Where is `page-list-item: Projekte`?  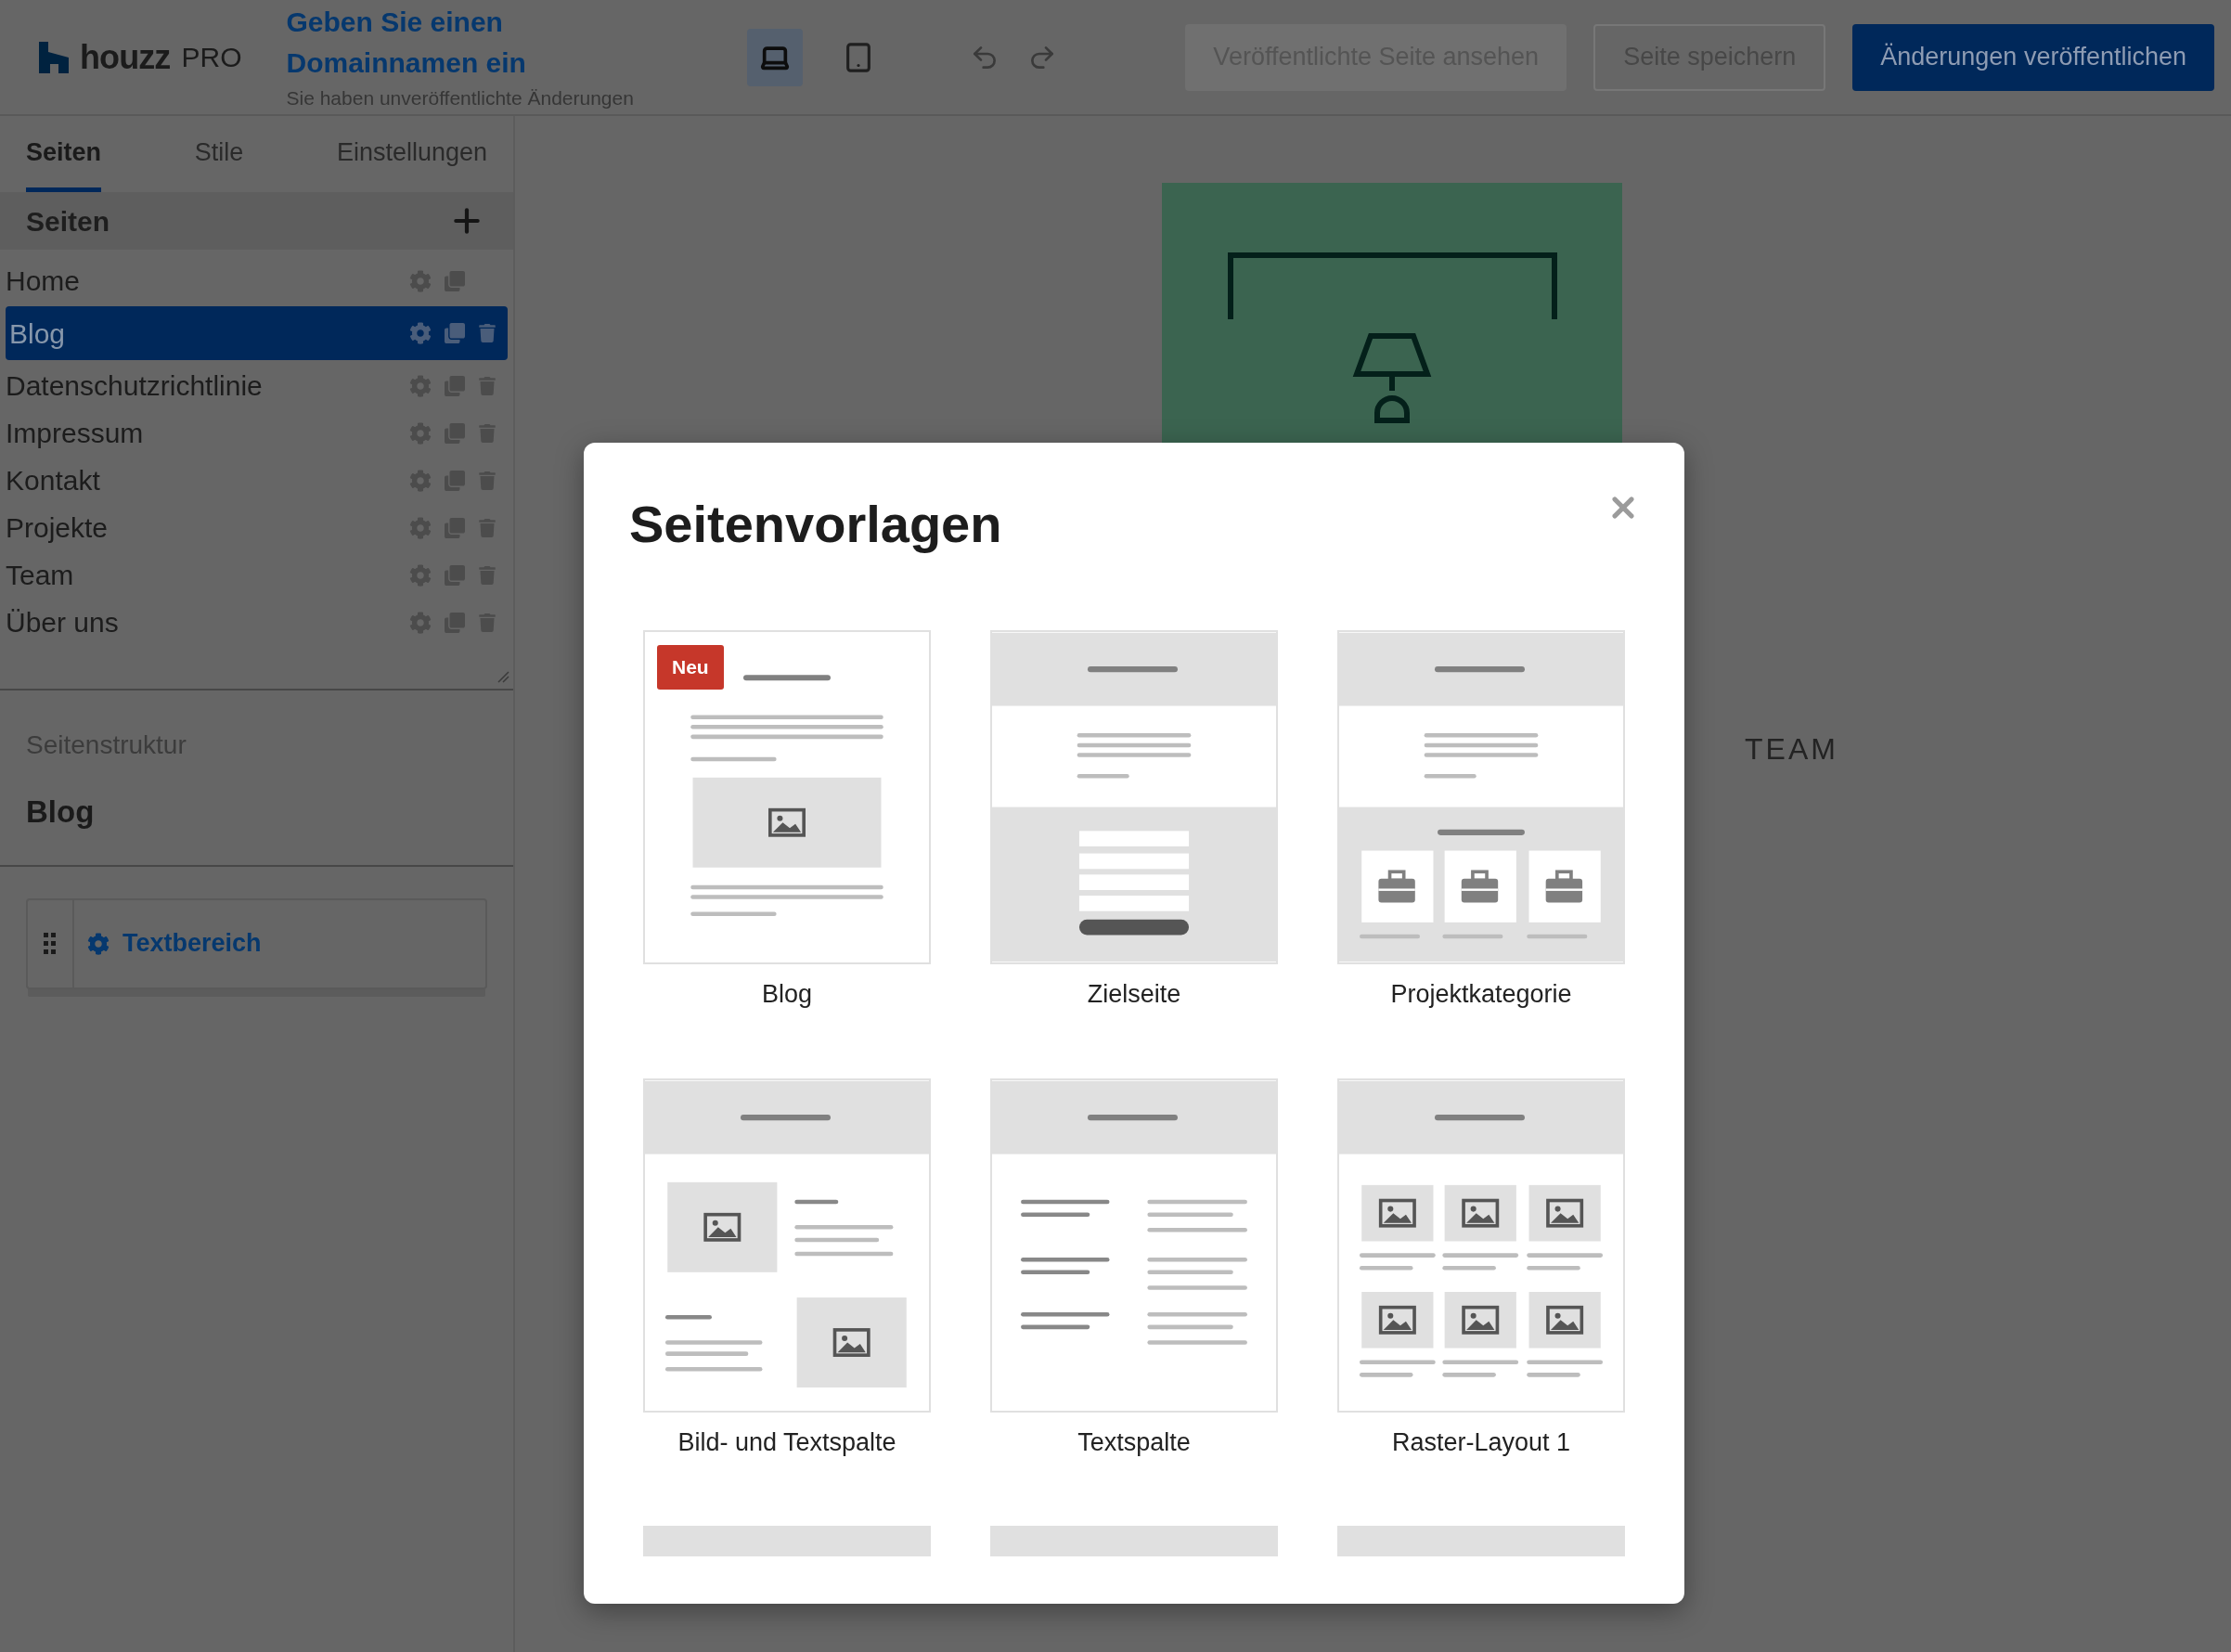 page-list-item: Projekte is located at coordinates (257, 527).